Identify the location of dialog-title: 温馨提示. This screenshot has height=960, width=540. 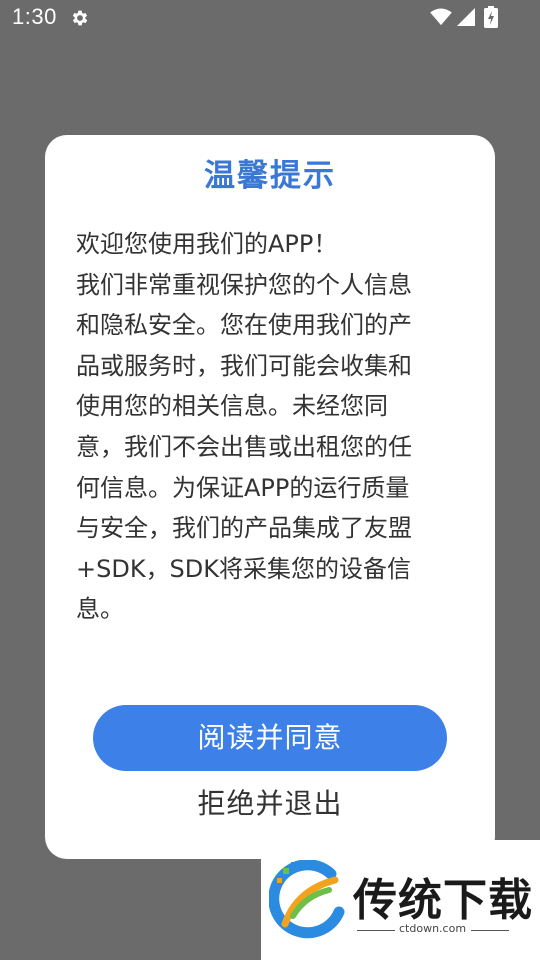
(270, 176).